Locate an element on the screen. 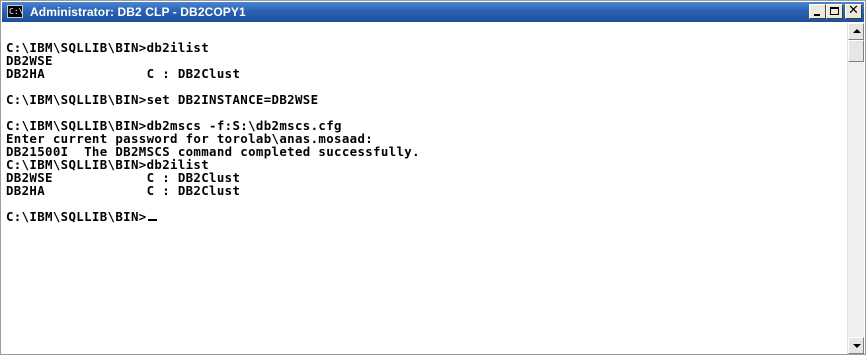  window-title: Administrator: DB2 CLP - DB2COPY1 is located at coordinates (138, 12).